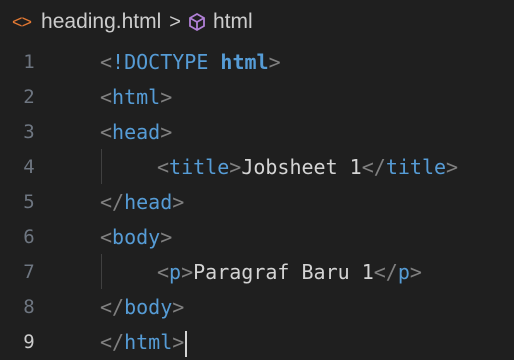 The height and width of the screenshot is (360, 514). Describe the element at coordinates (257, 342) in the screenshot. I see `code-line-active: 9 </html>` at that location.